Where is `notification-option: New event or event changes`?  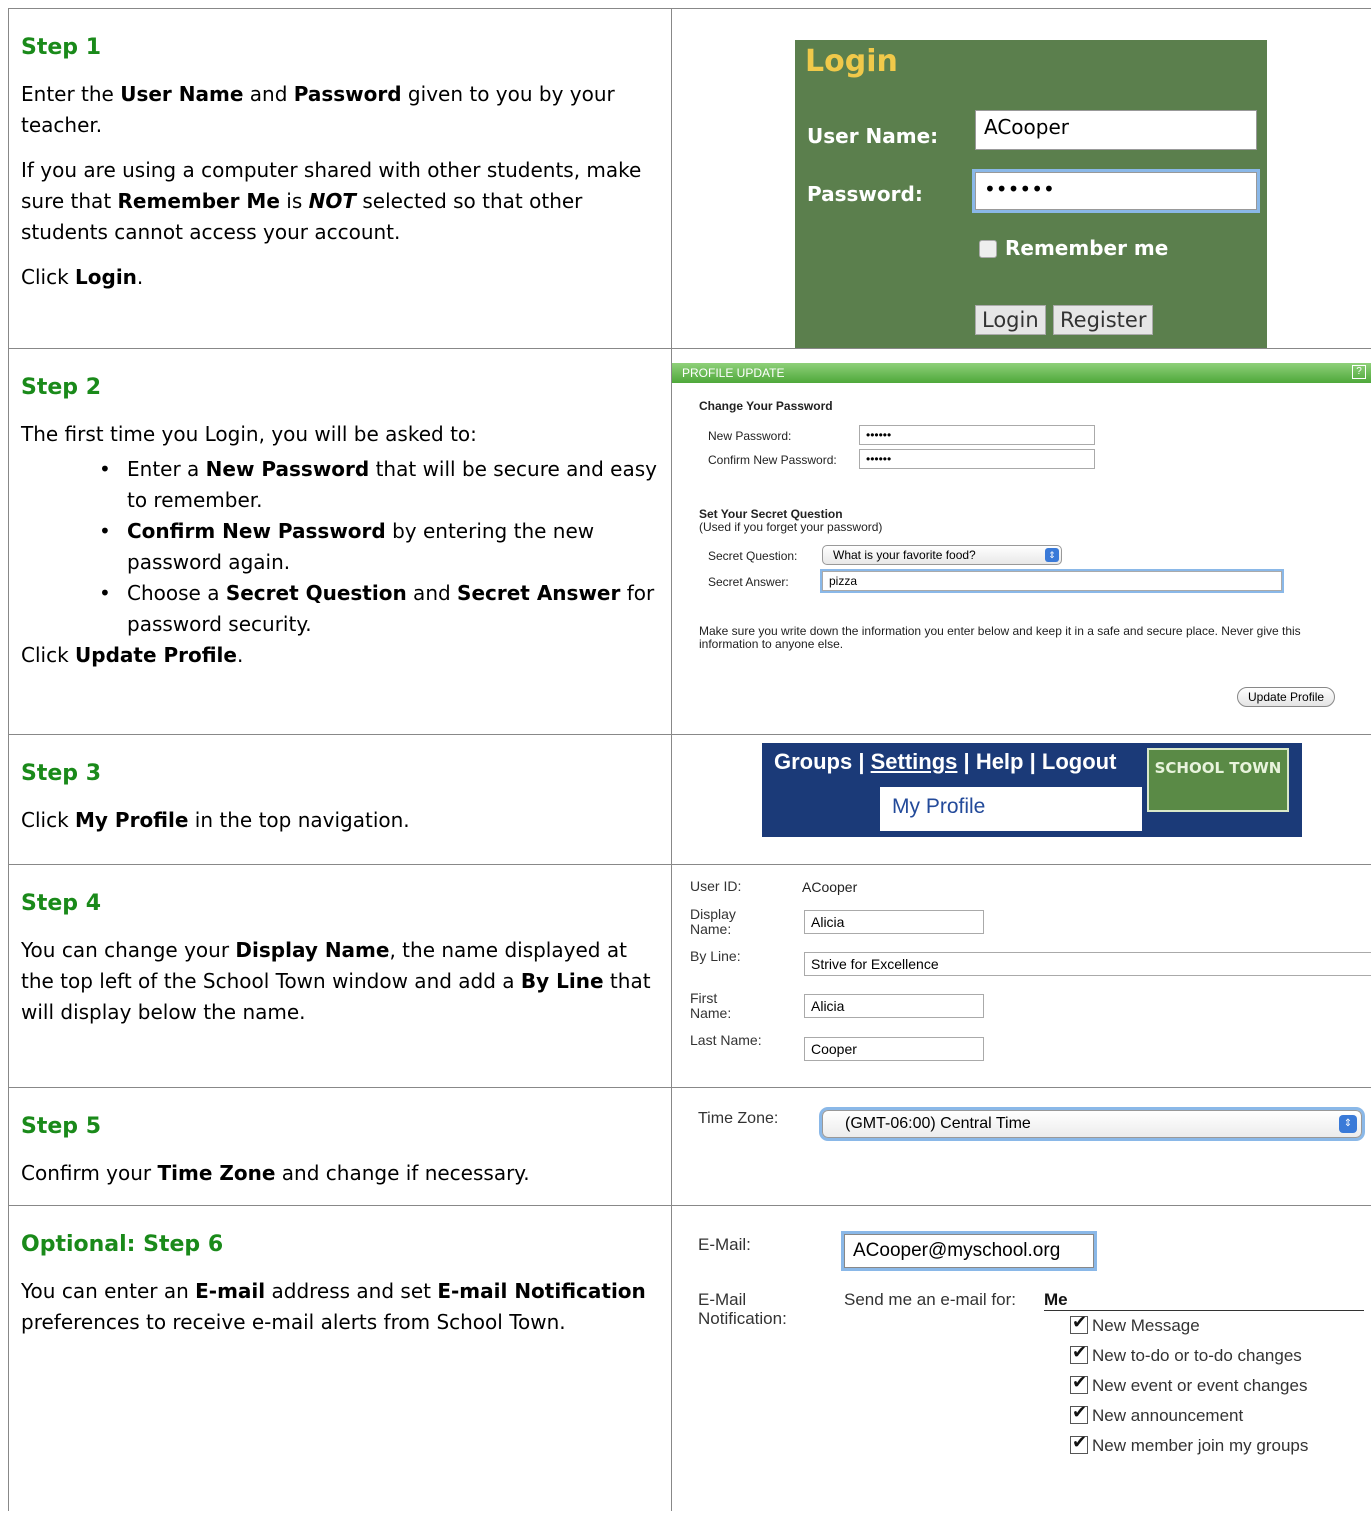
notification-option: New event or event changes is located at coordinates (1188, 1384).